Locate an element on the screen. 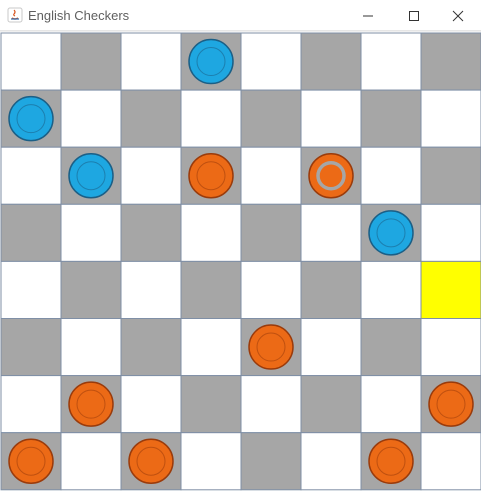 This screenshot has width=481, height=491. maximize-button is located at coordinates (414, 15).